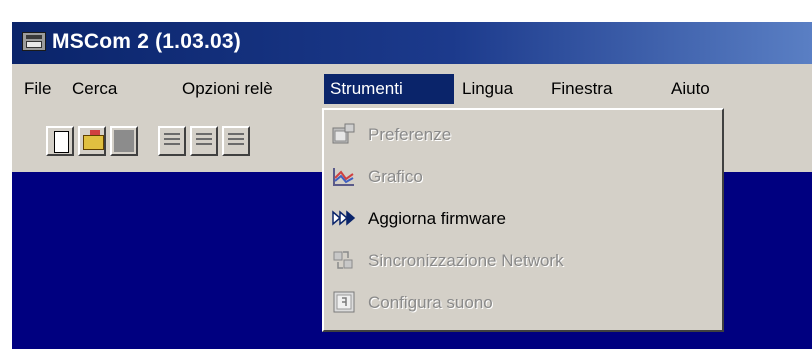  I want to click on chart-icon, so click(344, 176).